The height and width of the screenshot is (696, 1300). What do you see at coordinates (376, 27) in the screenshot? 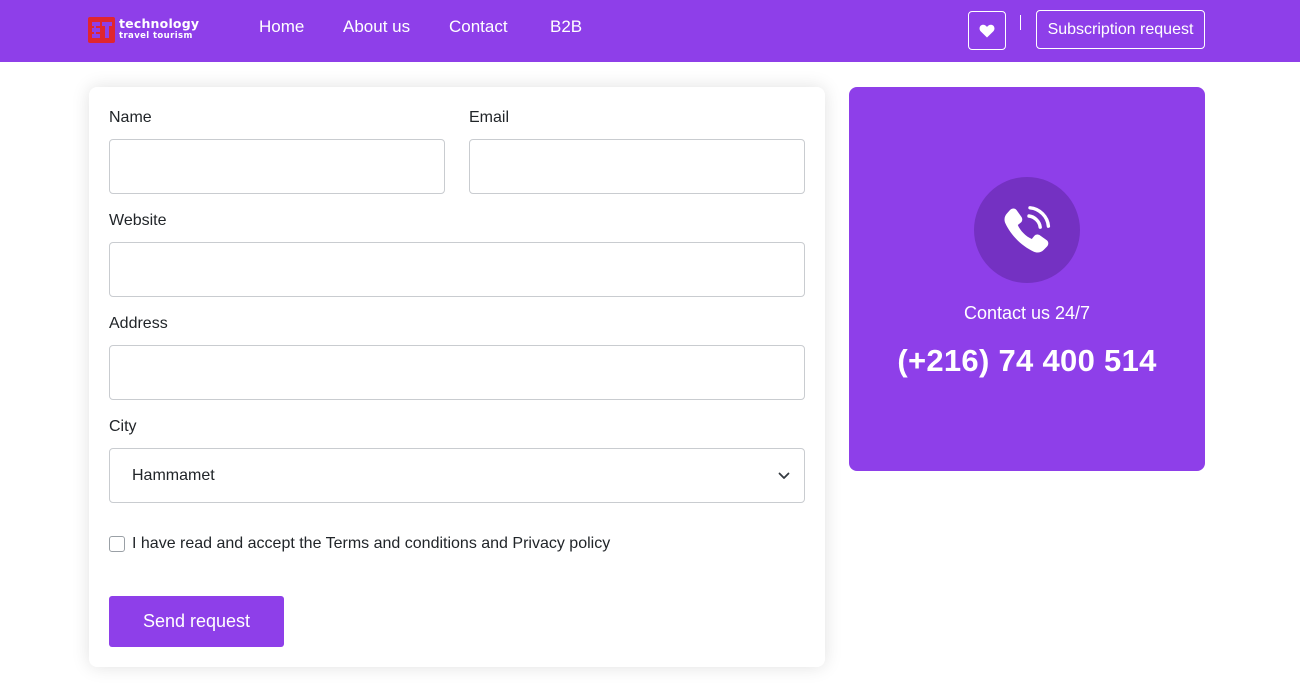
I see `nav-about-us: About us` at bounding box center [376, 27].